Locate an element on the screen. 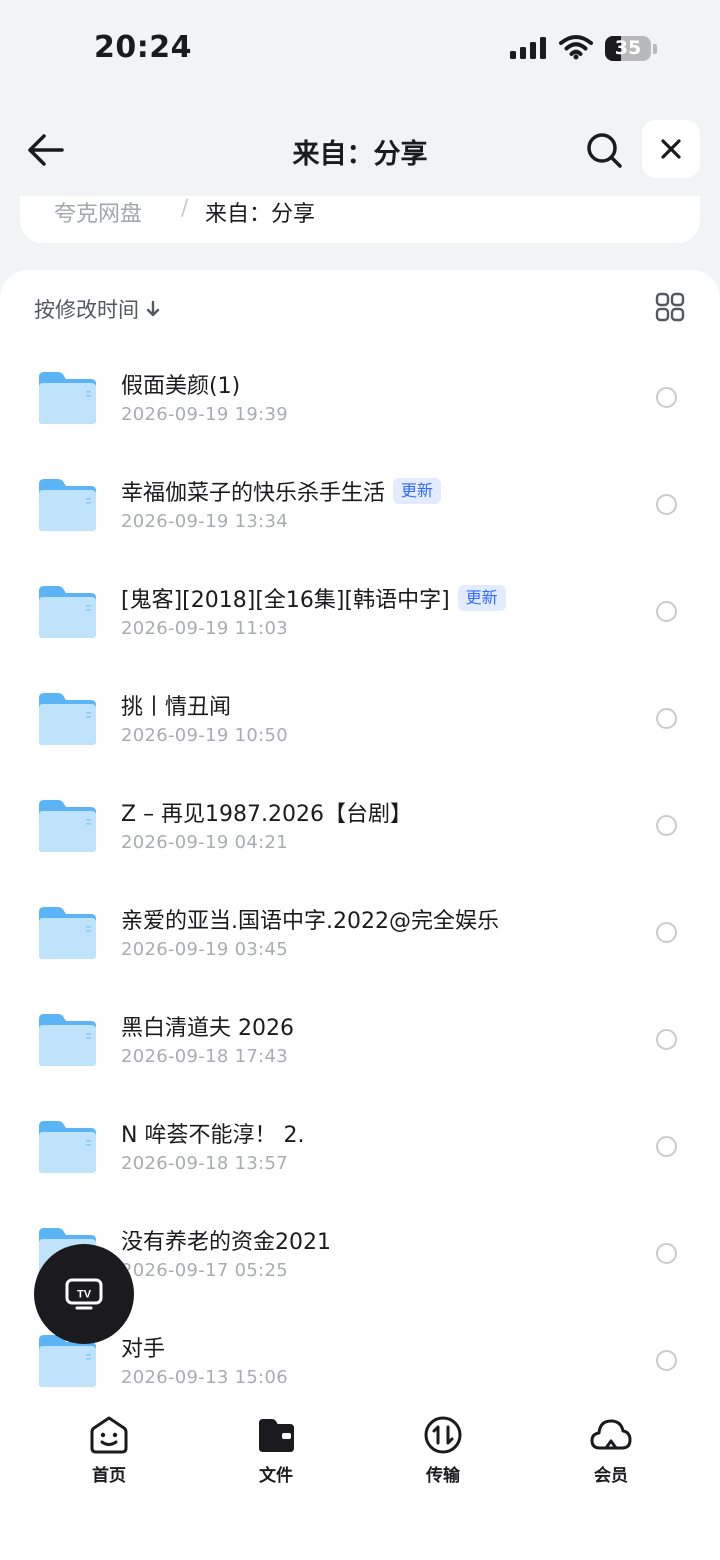  battery-tip is located at coordinates (655, 49).